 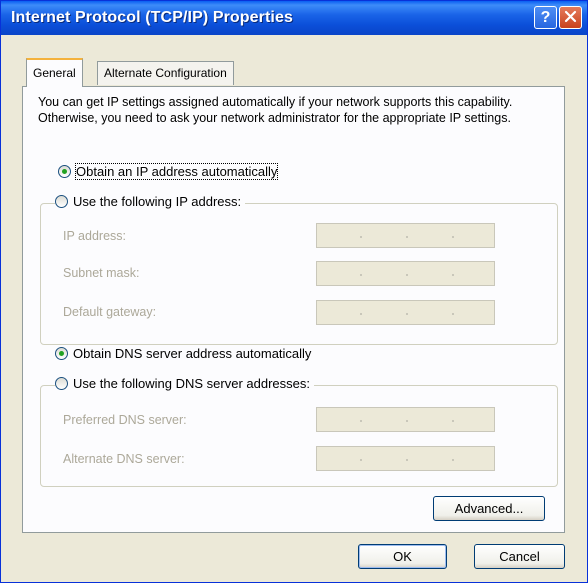 I want to click on obtain-dns-auto-radio: Obtain DNS server address automatically, so click(x=185, y=353).